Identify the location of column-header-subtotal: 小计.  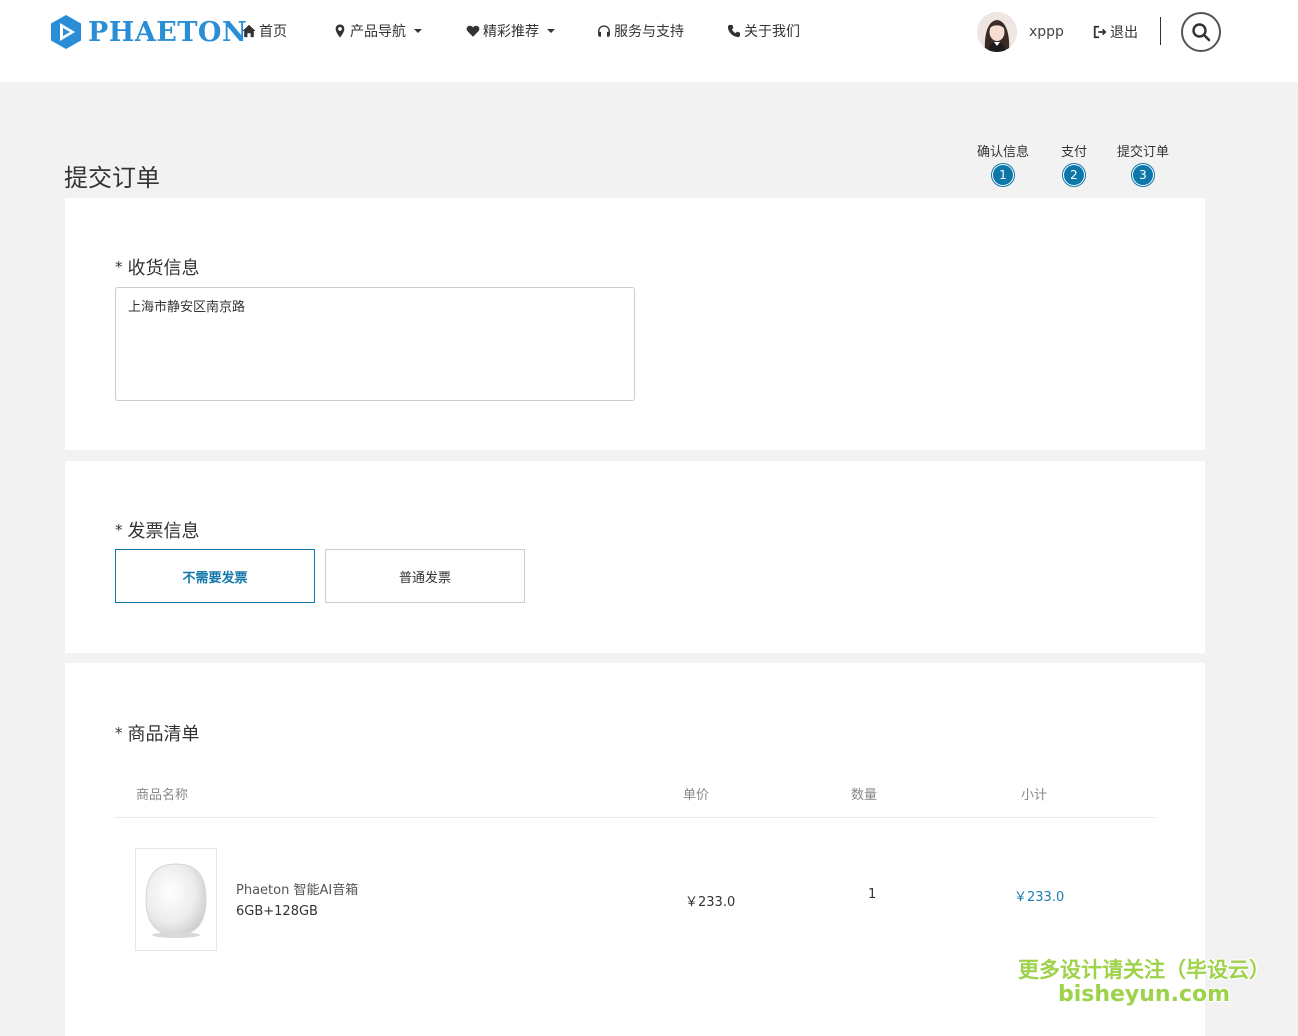
(1034, 795).